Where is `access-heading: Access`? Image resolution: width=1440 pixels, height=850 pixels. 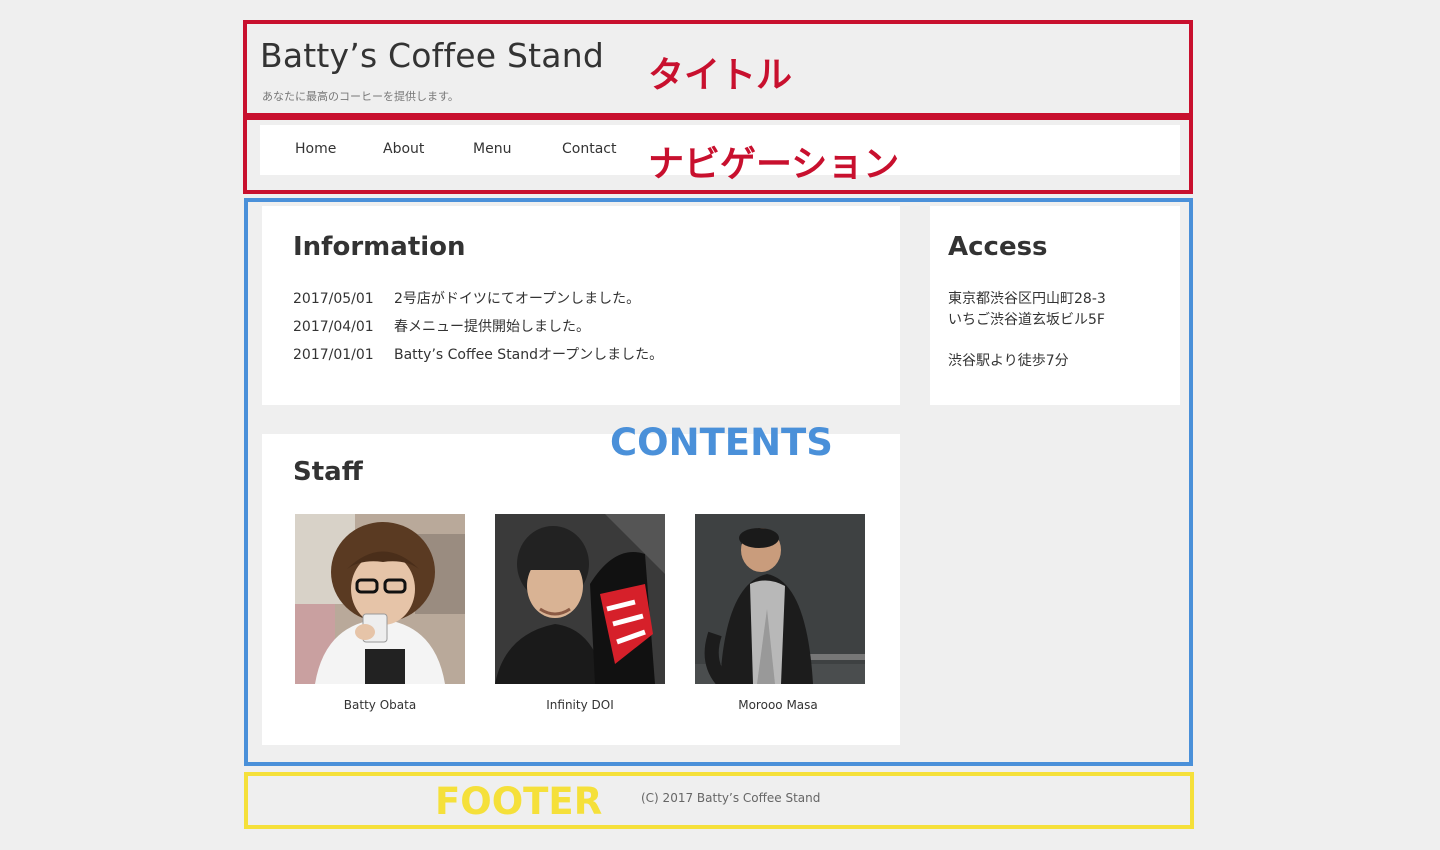 access-heading: Access is located at coordinates (998, 247).